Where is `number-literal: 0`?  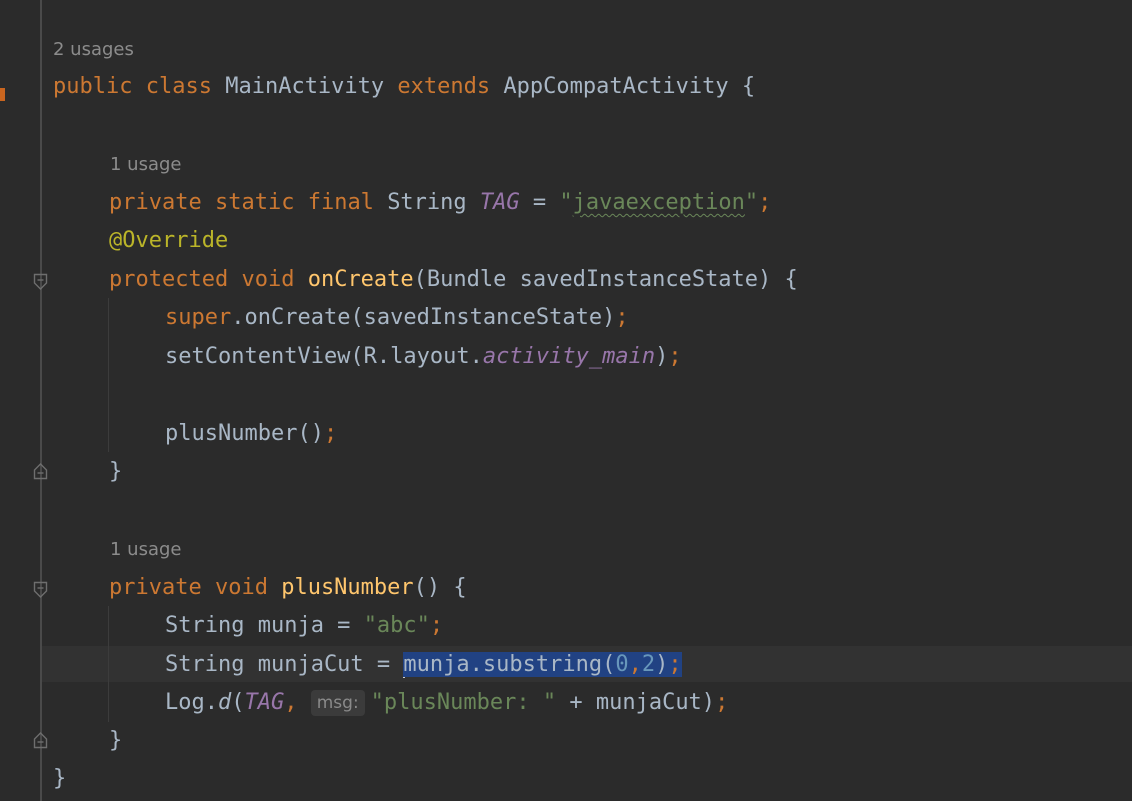
number-literal: 0 is located at coordinates (622, 664).